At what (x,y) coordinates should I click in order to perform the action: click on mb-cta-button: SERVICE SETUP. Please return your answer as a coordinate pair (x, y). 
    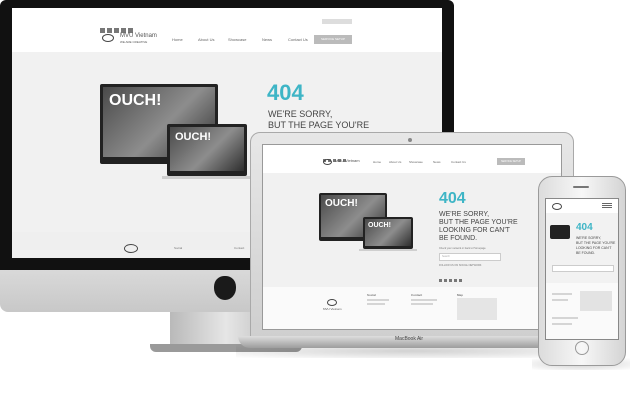
    Looking at the image, I should click on (511, 161).